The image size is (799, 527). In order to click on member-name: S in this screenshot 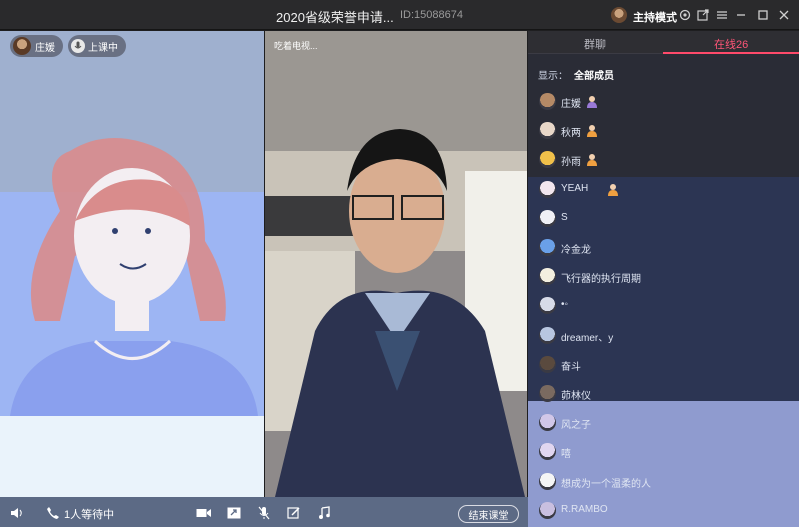, I will do `click(564, 217)`.